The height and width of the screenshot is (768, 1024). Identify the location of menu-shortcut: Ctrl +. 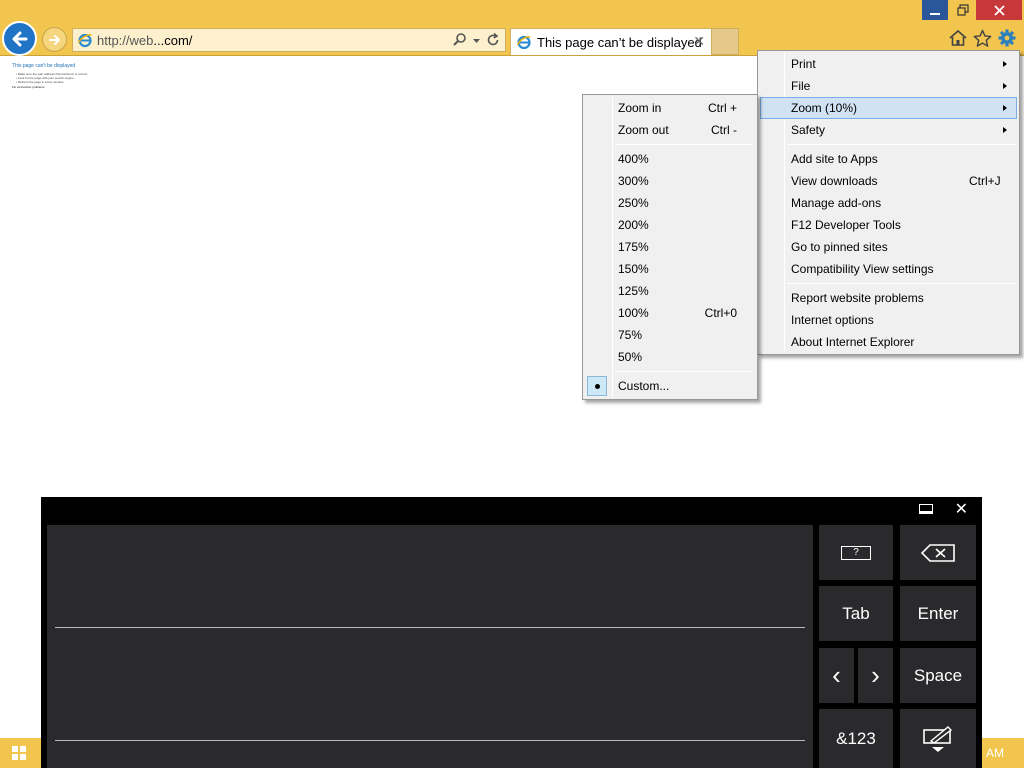
(722, 108).